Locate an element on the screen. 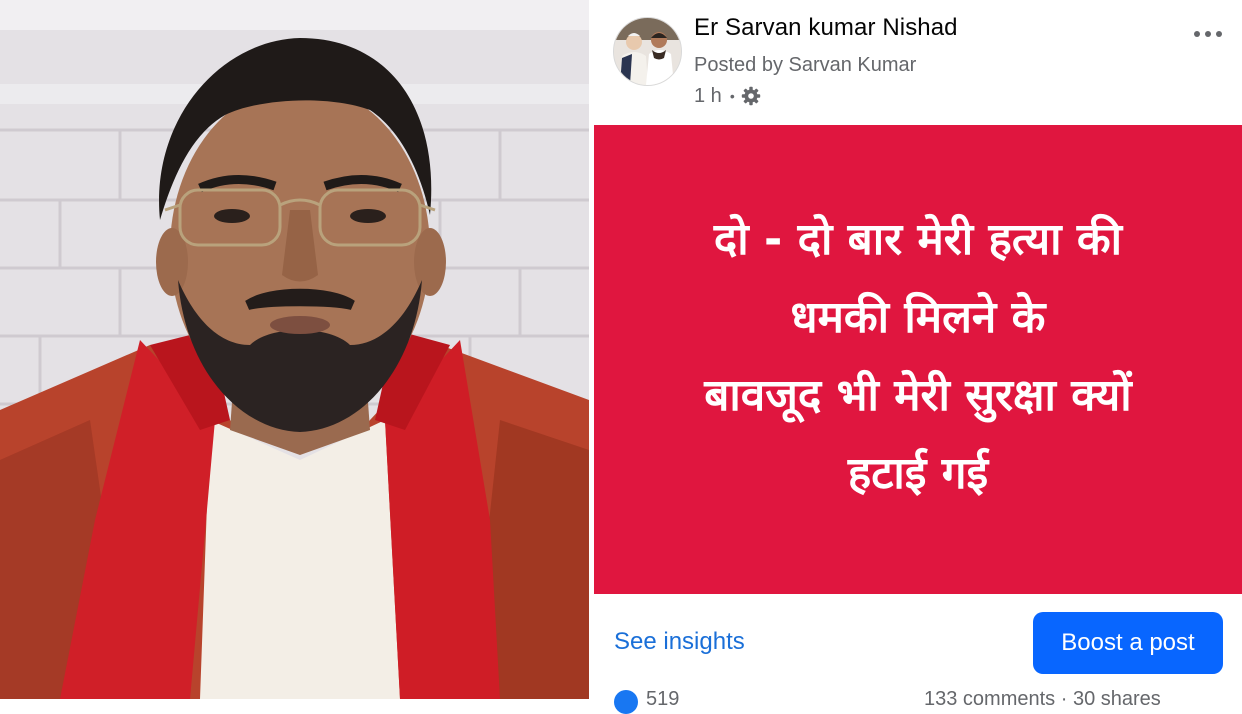 The width and height of the screenshot is (1242, 714). banner-line: हटाई गई is located at coordinates (918, 473).